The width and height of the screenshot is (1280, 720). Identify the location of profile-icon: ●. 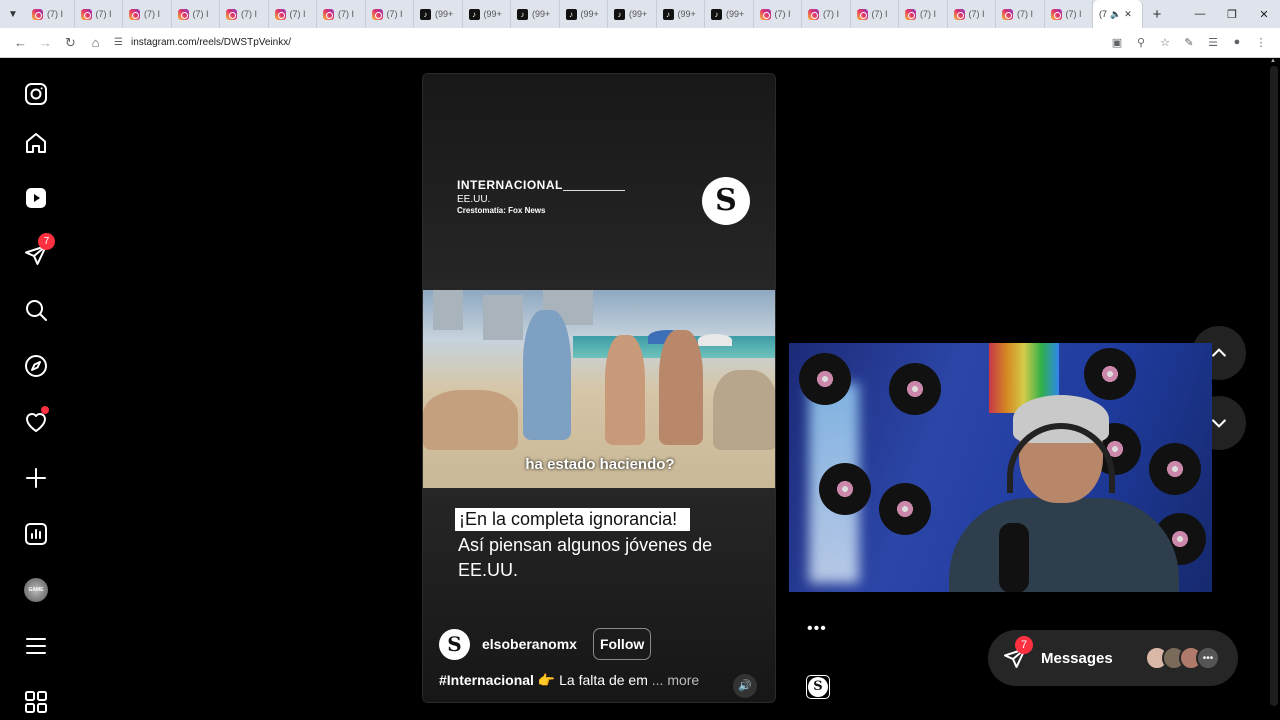
(1237, 42).